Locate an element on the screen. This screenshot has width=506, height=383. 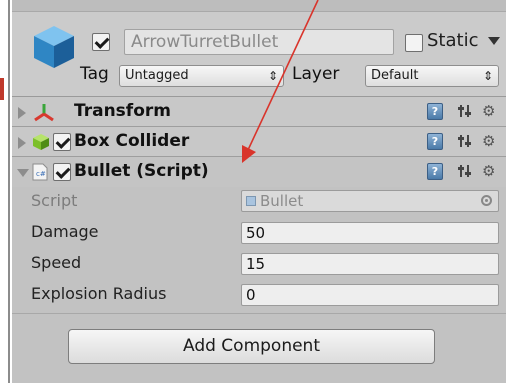
component-header-box-collider: Box Collider ? ⚙ is located at coordinates (259, 142).